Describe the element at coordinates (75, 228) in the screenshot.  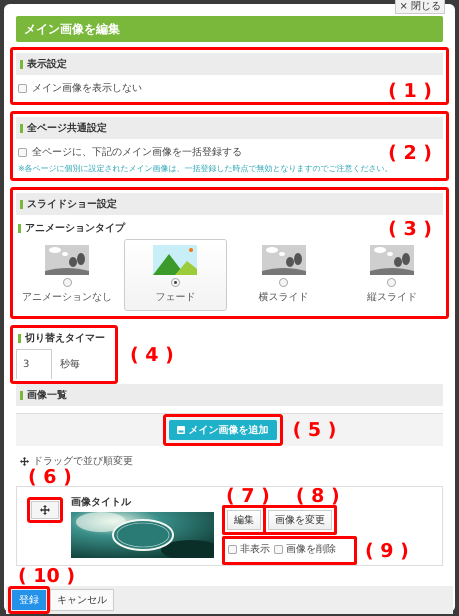
I see `subsection-title: アニメーションタイプ` at that location.